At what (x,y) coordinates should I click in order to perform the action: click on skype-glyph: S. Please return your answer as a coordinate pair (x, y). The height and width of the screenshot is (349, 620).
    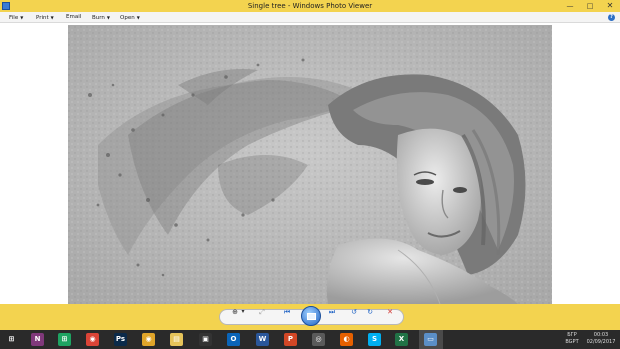
    Looking at the image, I should click on (374, 339).